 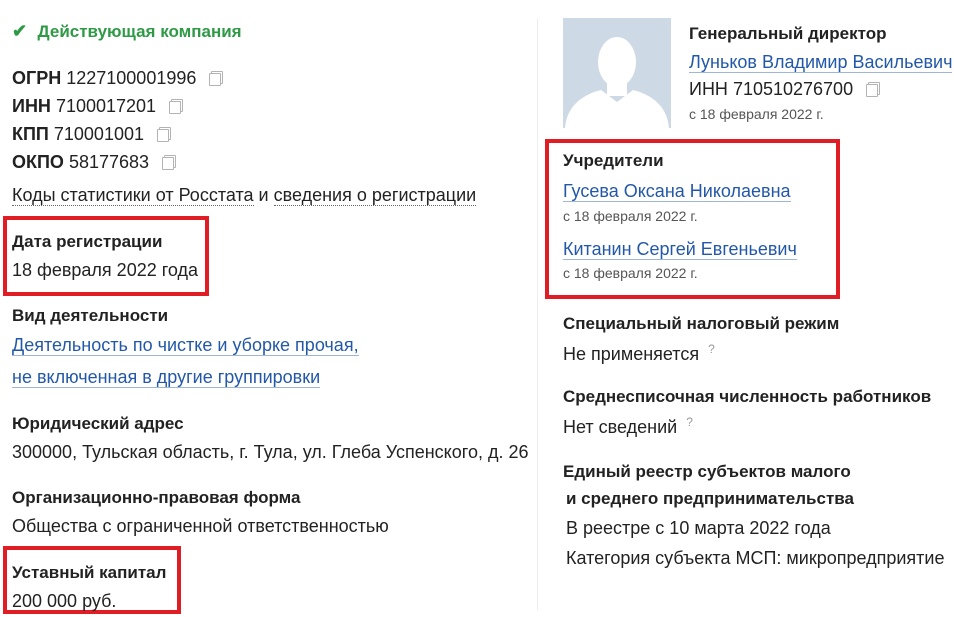 I want to click on director-name-link: Луньков Владимир Васильевич, so click(x=821, y=62).